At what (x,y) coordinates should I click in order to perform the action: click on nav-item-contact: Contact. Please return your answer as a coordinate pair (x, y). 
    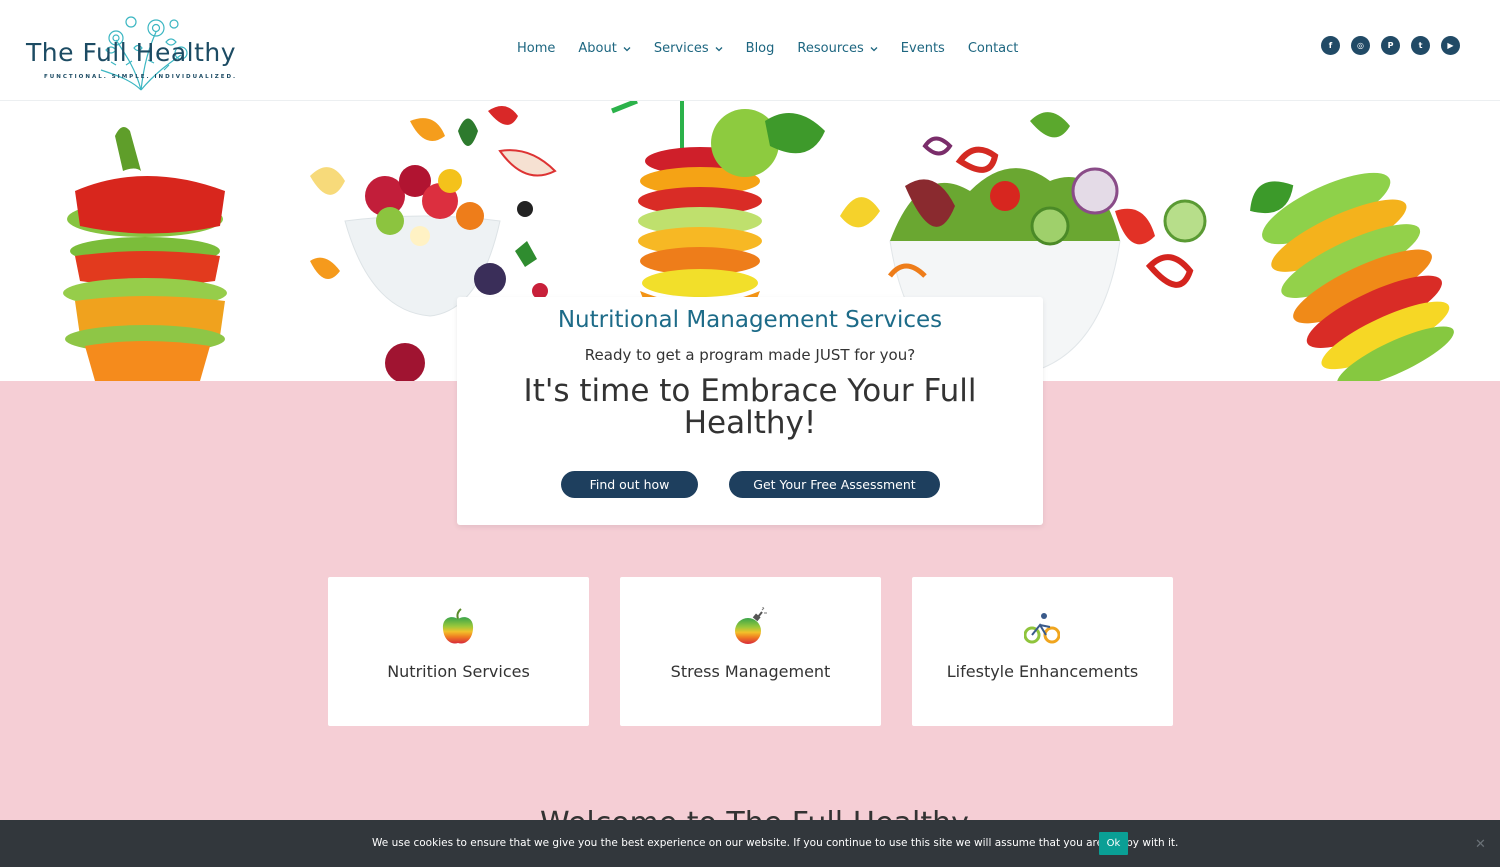
    Looking at the image, I should click on (993, 48).